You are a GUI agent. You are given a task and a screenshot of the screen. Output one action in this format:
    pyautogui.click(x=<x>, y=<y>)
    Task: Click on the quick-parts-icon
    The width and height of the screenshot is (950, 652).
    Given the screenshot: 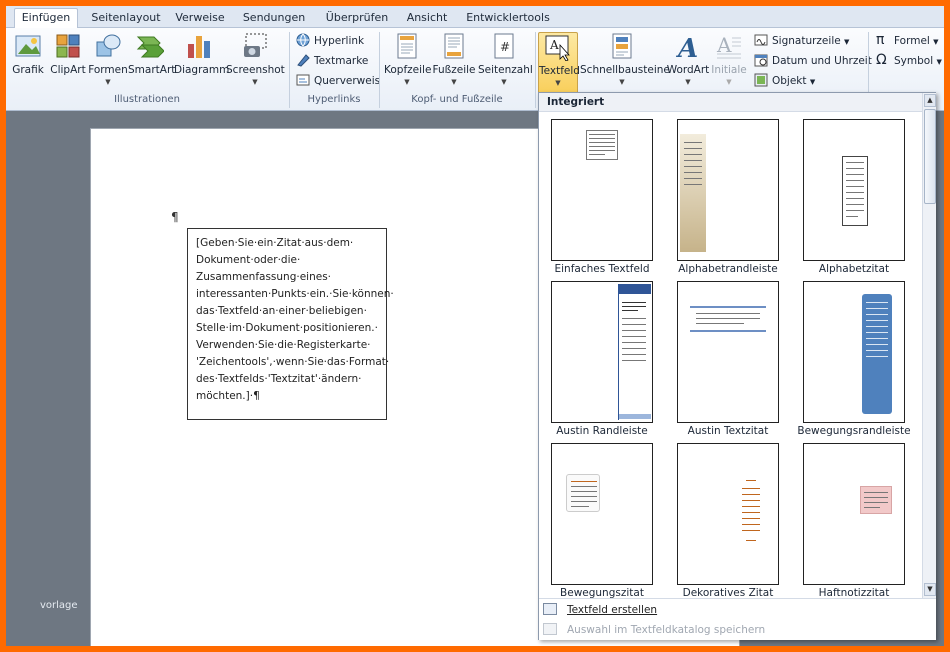 What is the action you would take?
    pyautogui.click(x=622, y=46)
    